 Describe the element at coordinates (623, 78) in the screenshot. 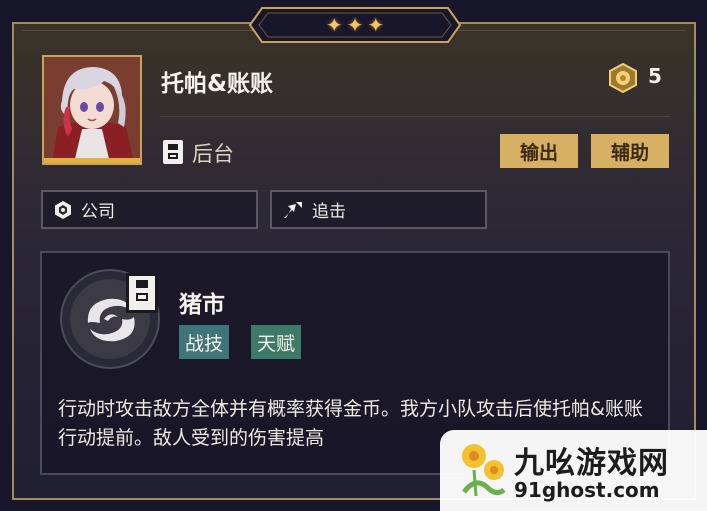

I see `cost-coin-icon` at that location.